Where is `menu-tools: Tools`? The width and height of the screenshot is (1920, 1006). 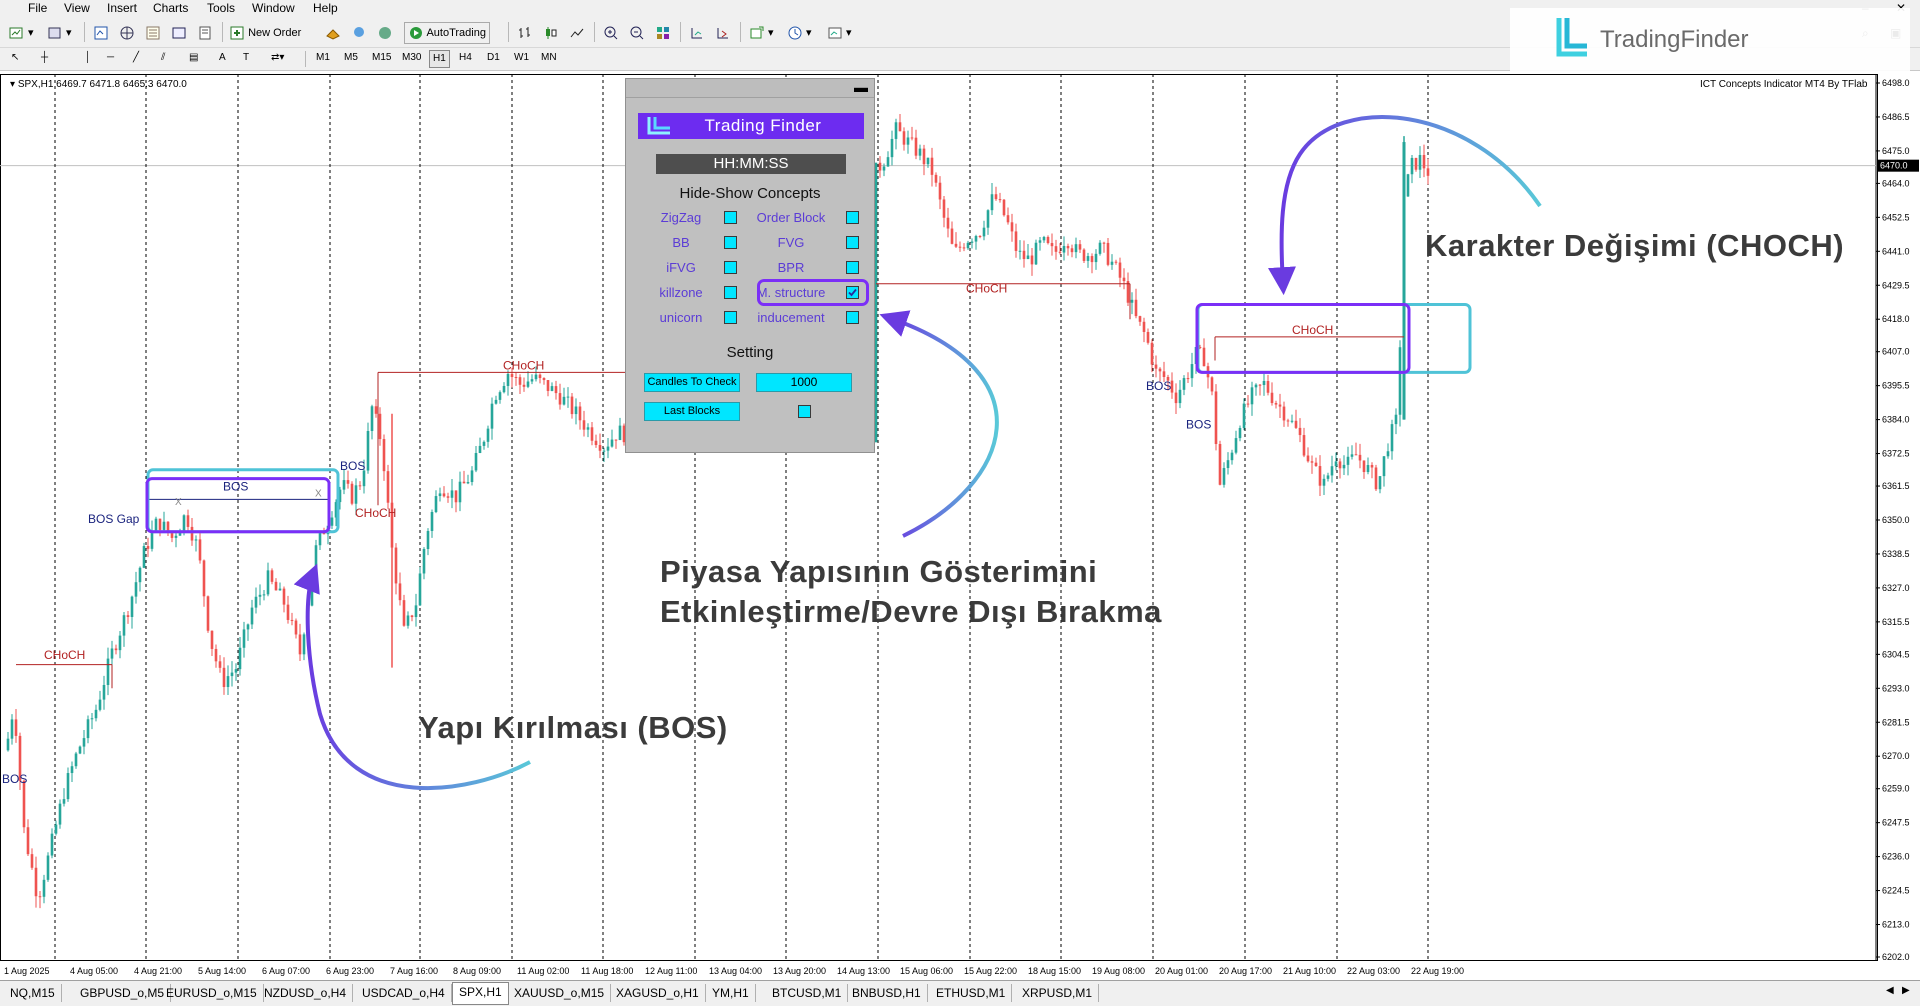 menu-tools: Tools is located at coordinates (221, 8).